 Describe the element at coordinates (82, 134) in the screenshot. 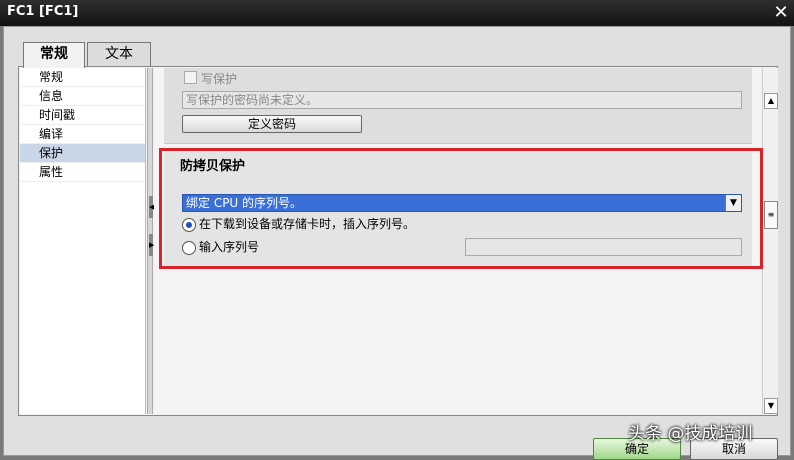

I see `nav-item-compile: 编译` at that location.